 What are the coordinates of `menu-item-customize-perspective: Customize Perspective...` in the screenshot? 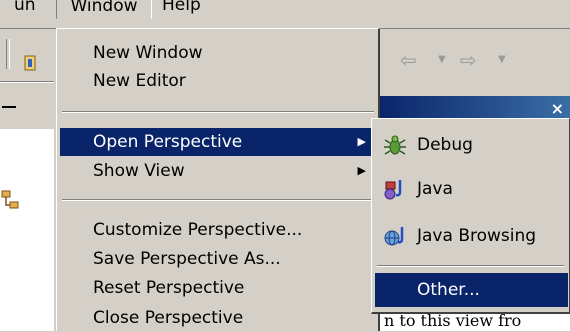 It's located at (218, 230).